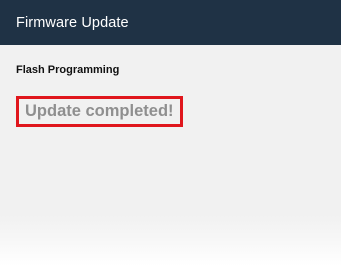  I want to click on status-highlight-box: Update completed!, so click(99, 111).